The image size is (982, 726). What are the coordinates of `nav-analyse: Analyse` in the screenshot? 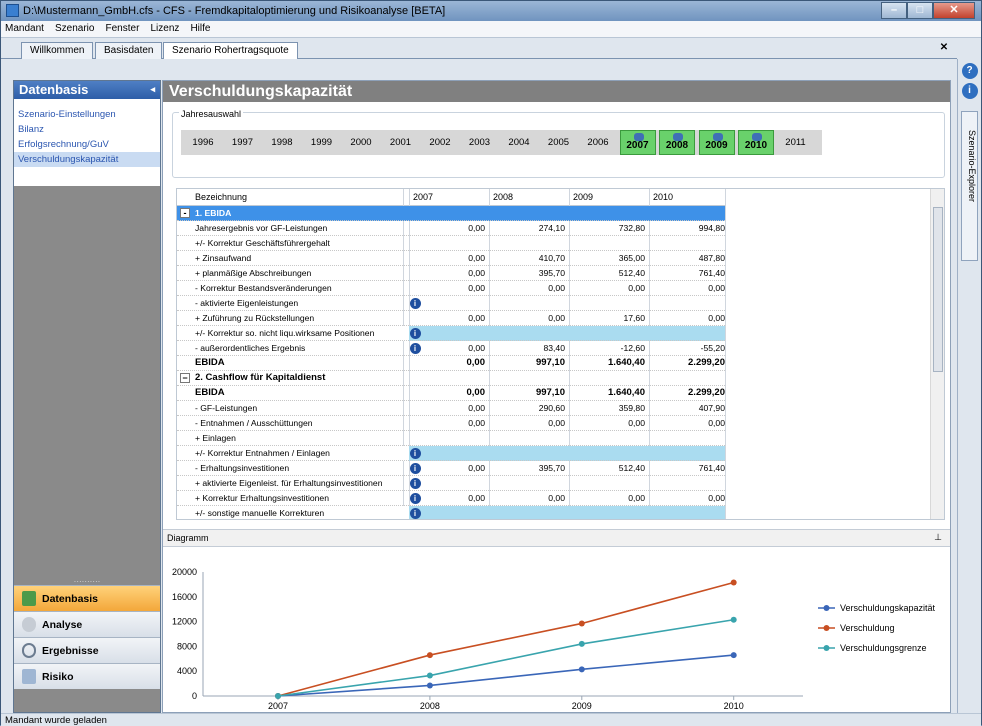 It's located at (87, 624).